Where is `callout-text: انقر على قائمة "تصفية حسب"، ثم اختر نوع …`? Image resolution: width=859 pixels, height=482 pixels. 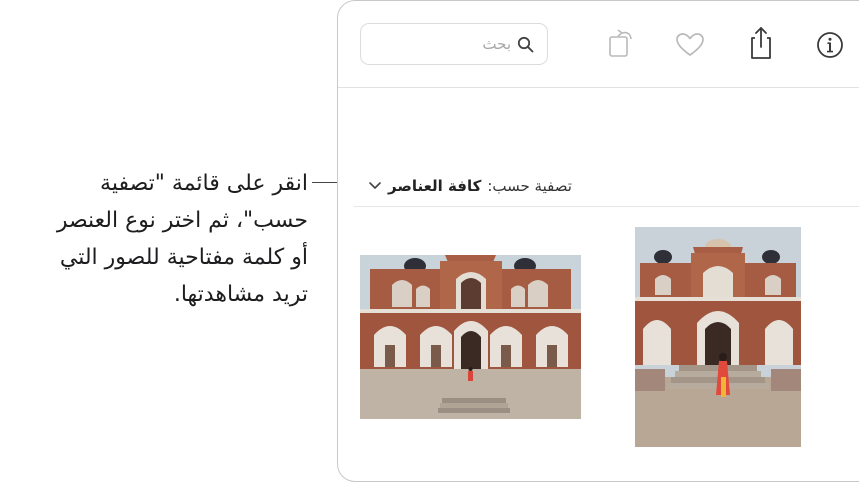 callout-text: انقر على قائمة "تصفية حسب"، ثم اختر نوع … is located at coordinates (182, 239).